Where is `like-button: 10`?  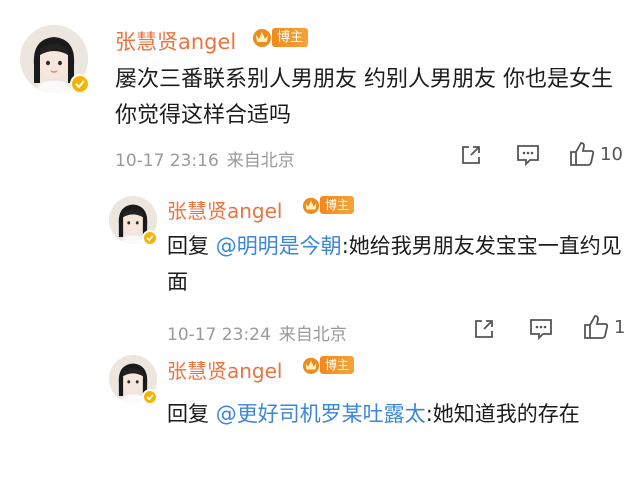 like-button: 10 is located at coordinates (595, 154).